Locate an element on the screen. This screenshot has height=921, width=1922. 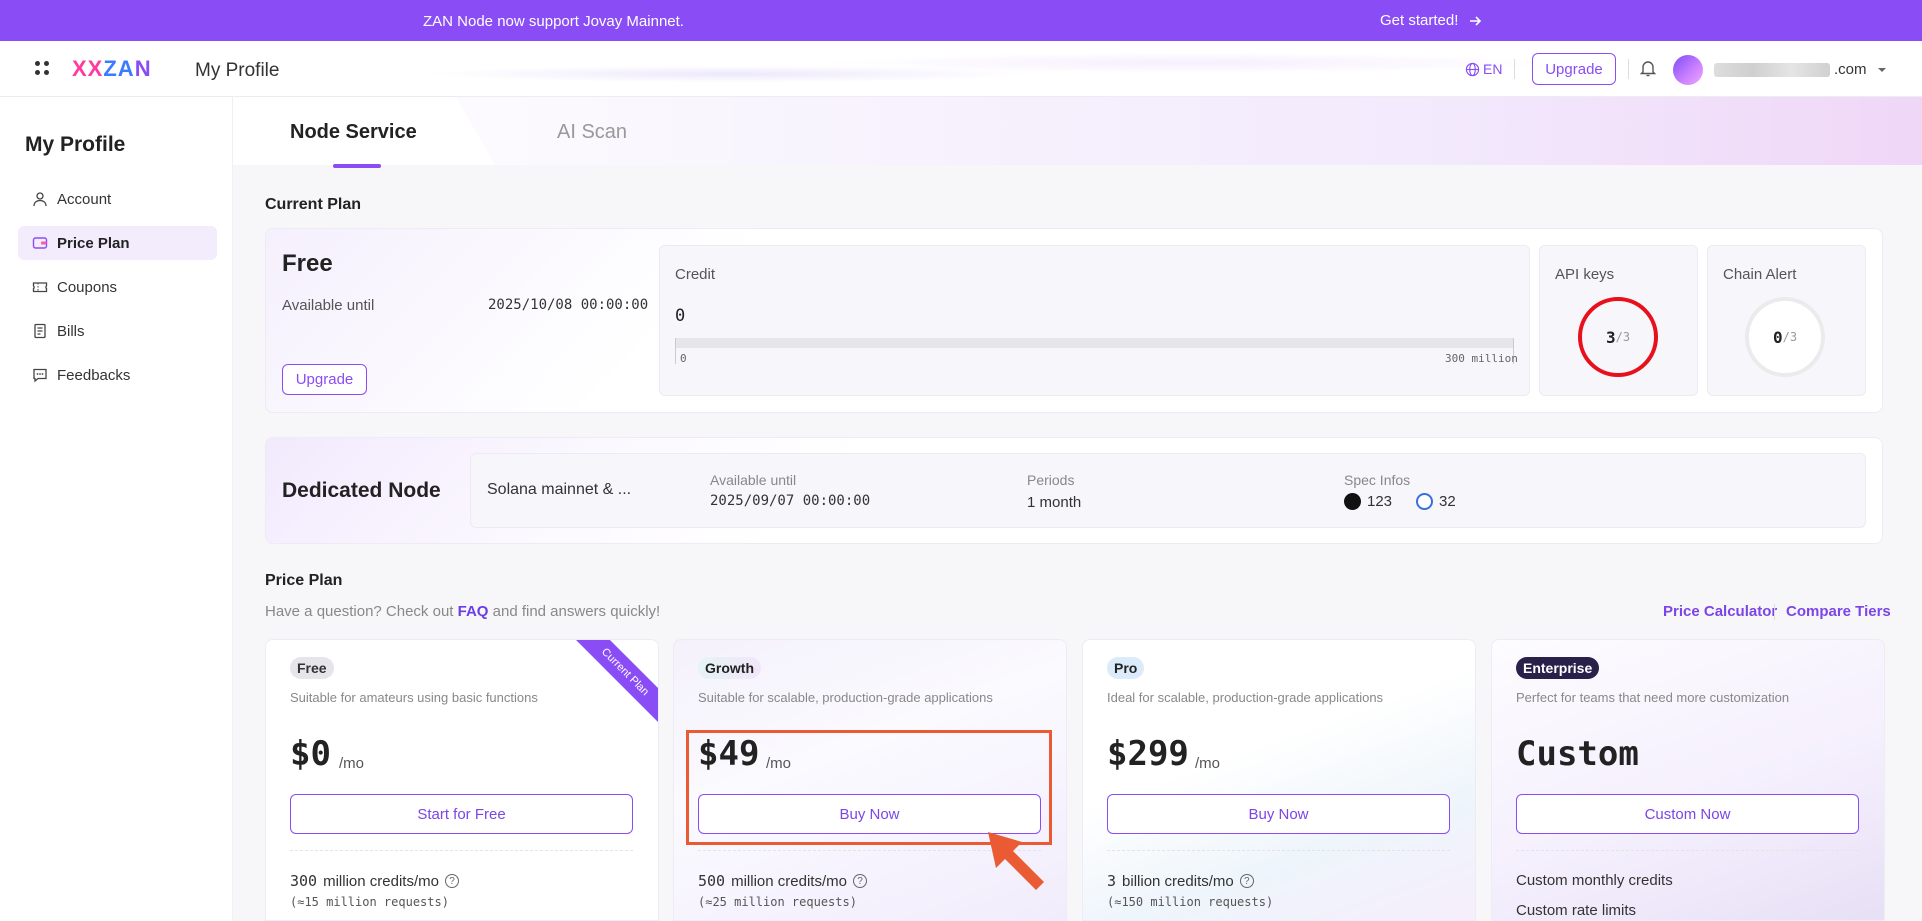
credit-bar-max: 300 million is located at coordinates (1481, 358).